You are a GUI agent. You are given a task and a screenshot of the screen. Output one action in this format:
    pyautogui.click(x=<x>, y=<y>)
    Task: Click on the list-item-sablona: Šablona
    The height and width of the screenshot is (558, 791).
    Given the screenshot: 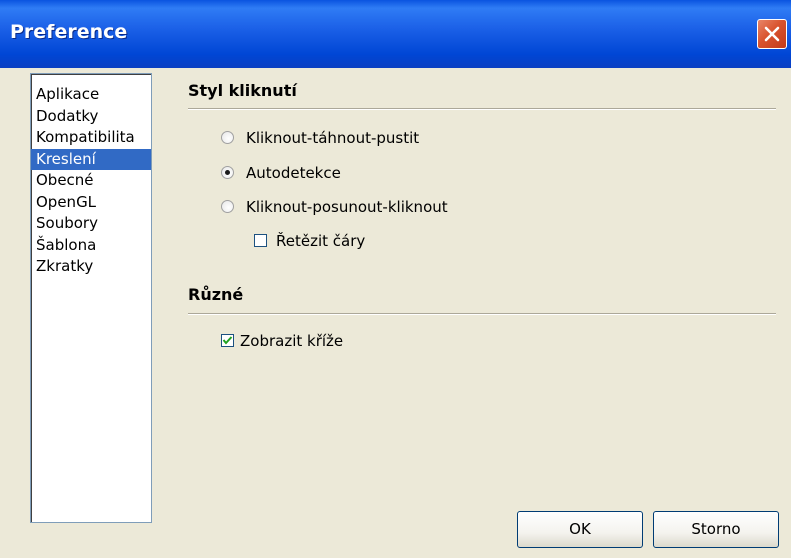 What is the action you would take?
    pyautogui.click(x=91, y=246)
    